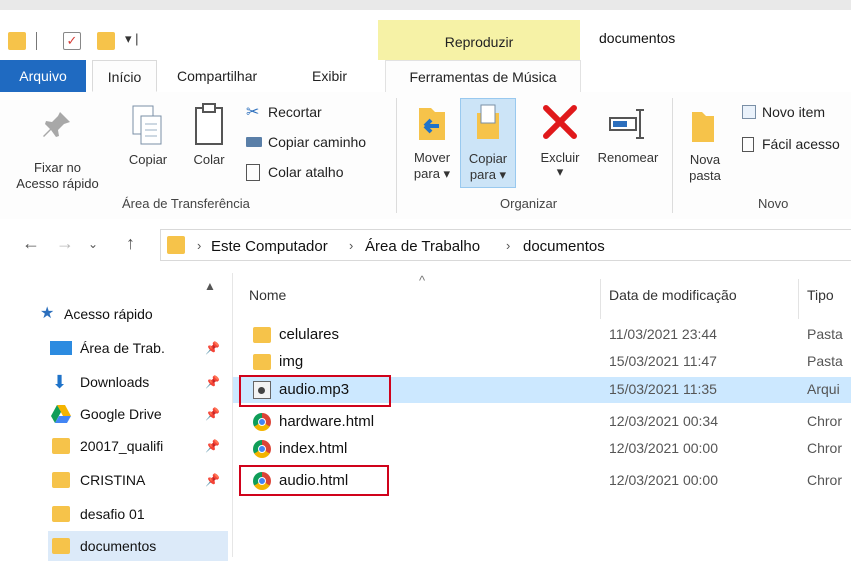  I want to click on copy-to-button: Copiar para ▾, so click(488, 143).